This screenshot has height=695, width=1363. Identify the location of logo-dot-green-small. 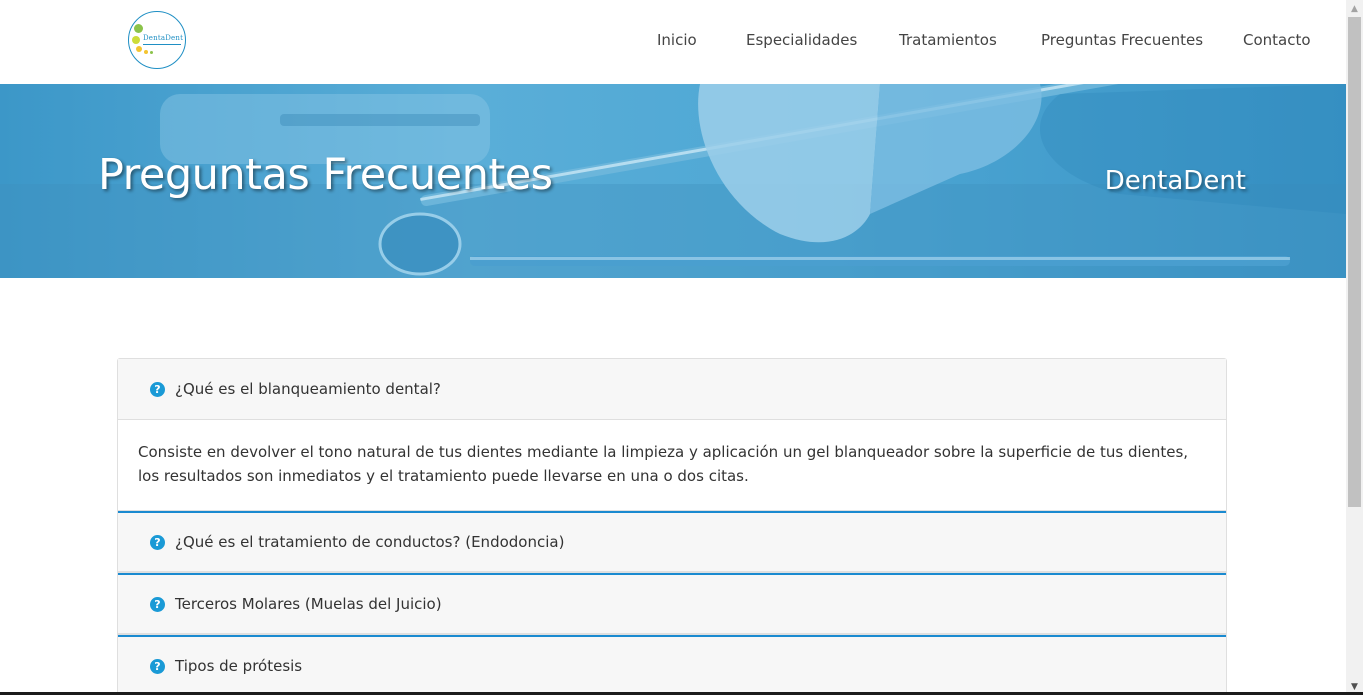
(151, 52).